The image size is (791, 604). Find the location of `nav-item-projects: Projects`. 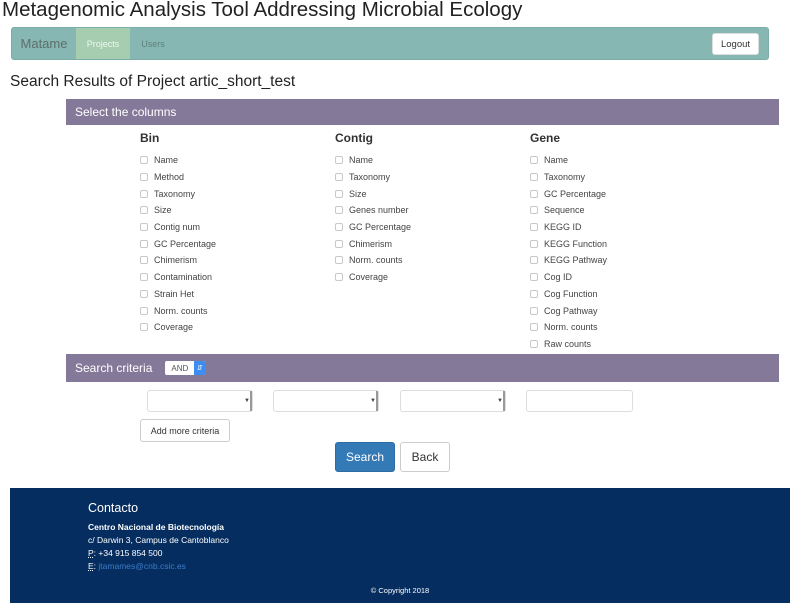

nav-item-projects: Projects is located at coordinates (103, 43).